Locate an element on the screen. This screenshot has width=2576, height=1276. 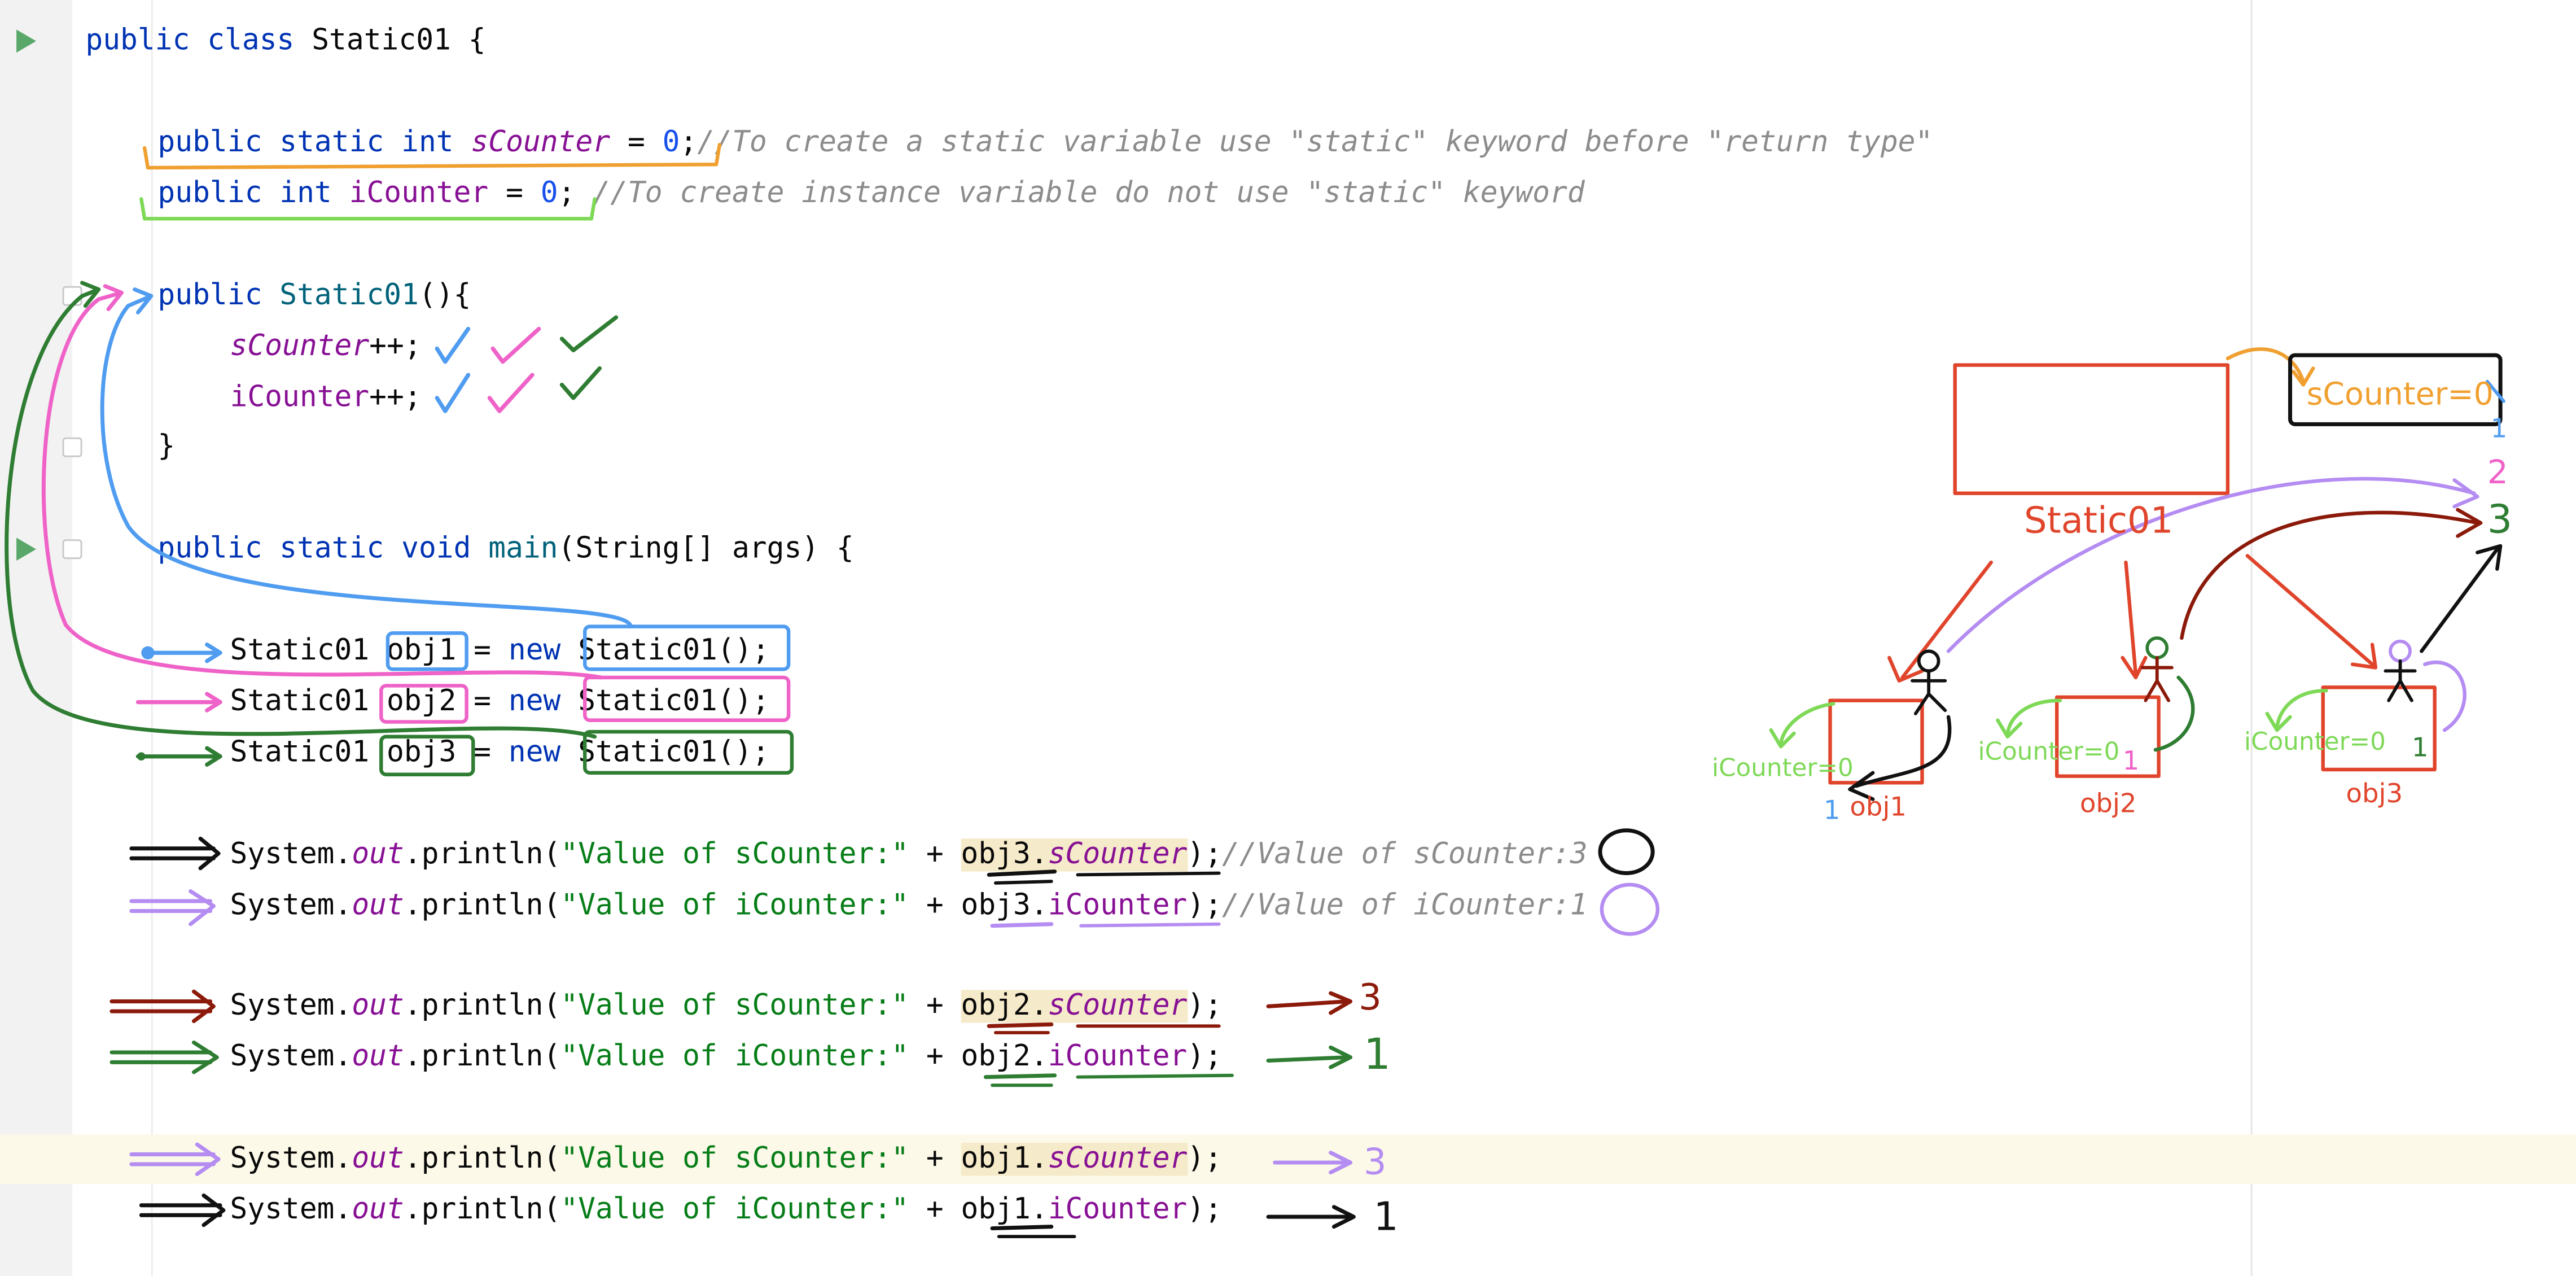
diagram-static-value-3: 3 is located at coordinates (2499, 520).